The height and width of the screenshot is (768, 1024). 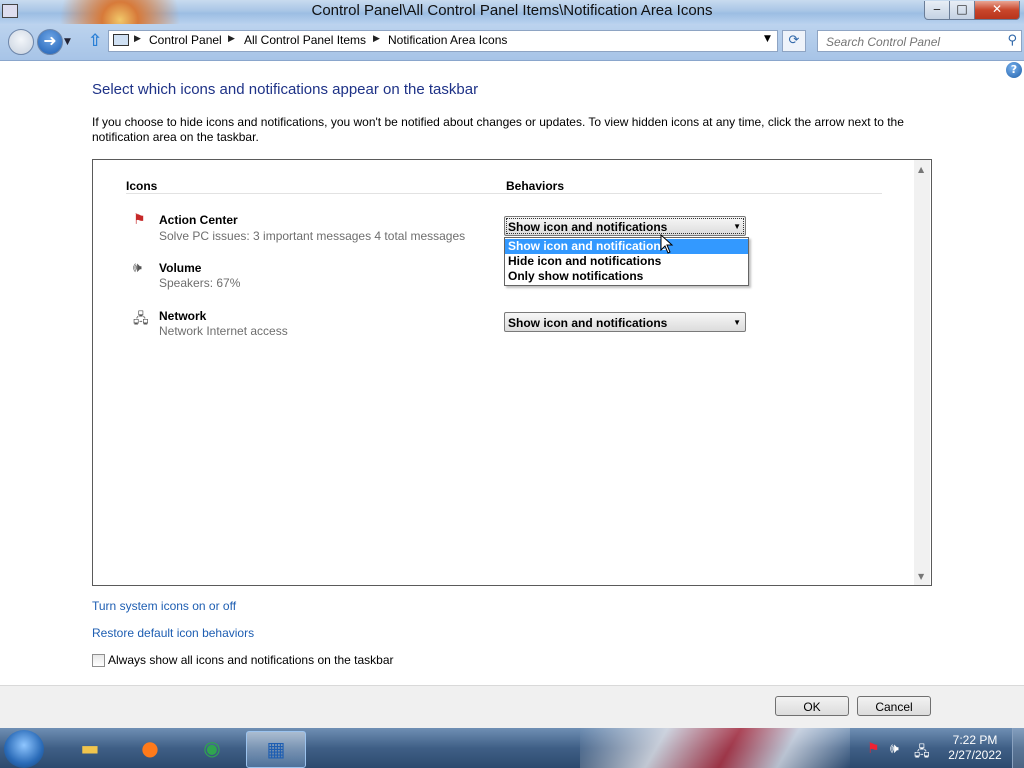 What do you see at coordinates (90, 748) in the screenshot?
I see `windows-explorer-taskbar-icon: ▬` at bounding box center [90, 748].